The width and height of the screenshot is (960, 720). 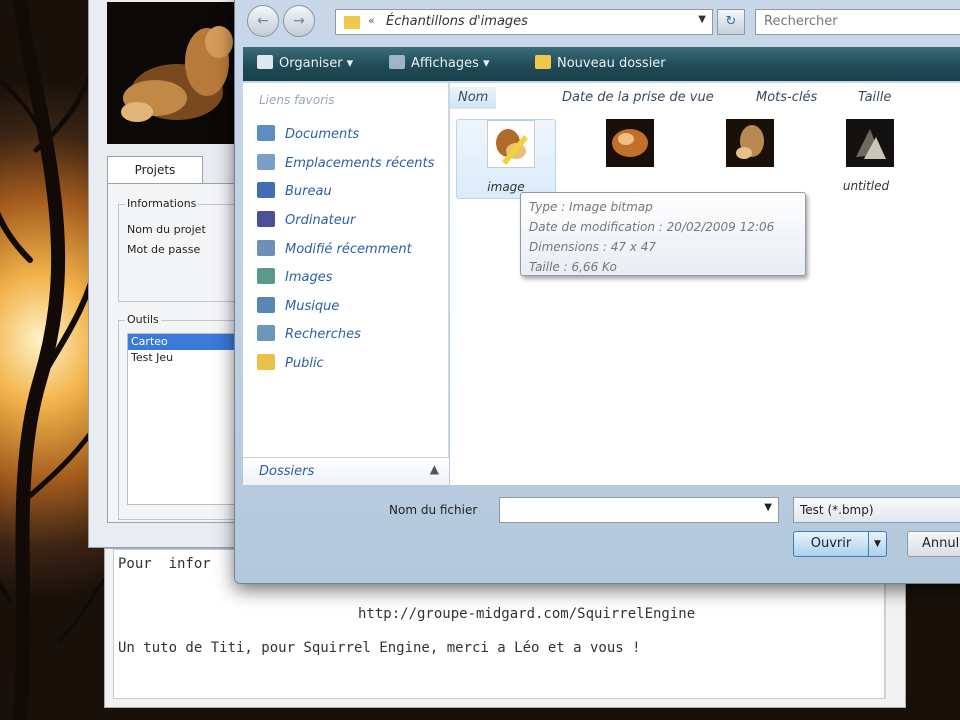 I want to click on computer-icon, so click(x=266, y=219).